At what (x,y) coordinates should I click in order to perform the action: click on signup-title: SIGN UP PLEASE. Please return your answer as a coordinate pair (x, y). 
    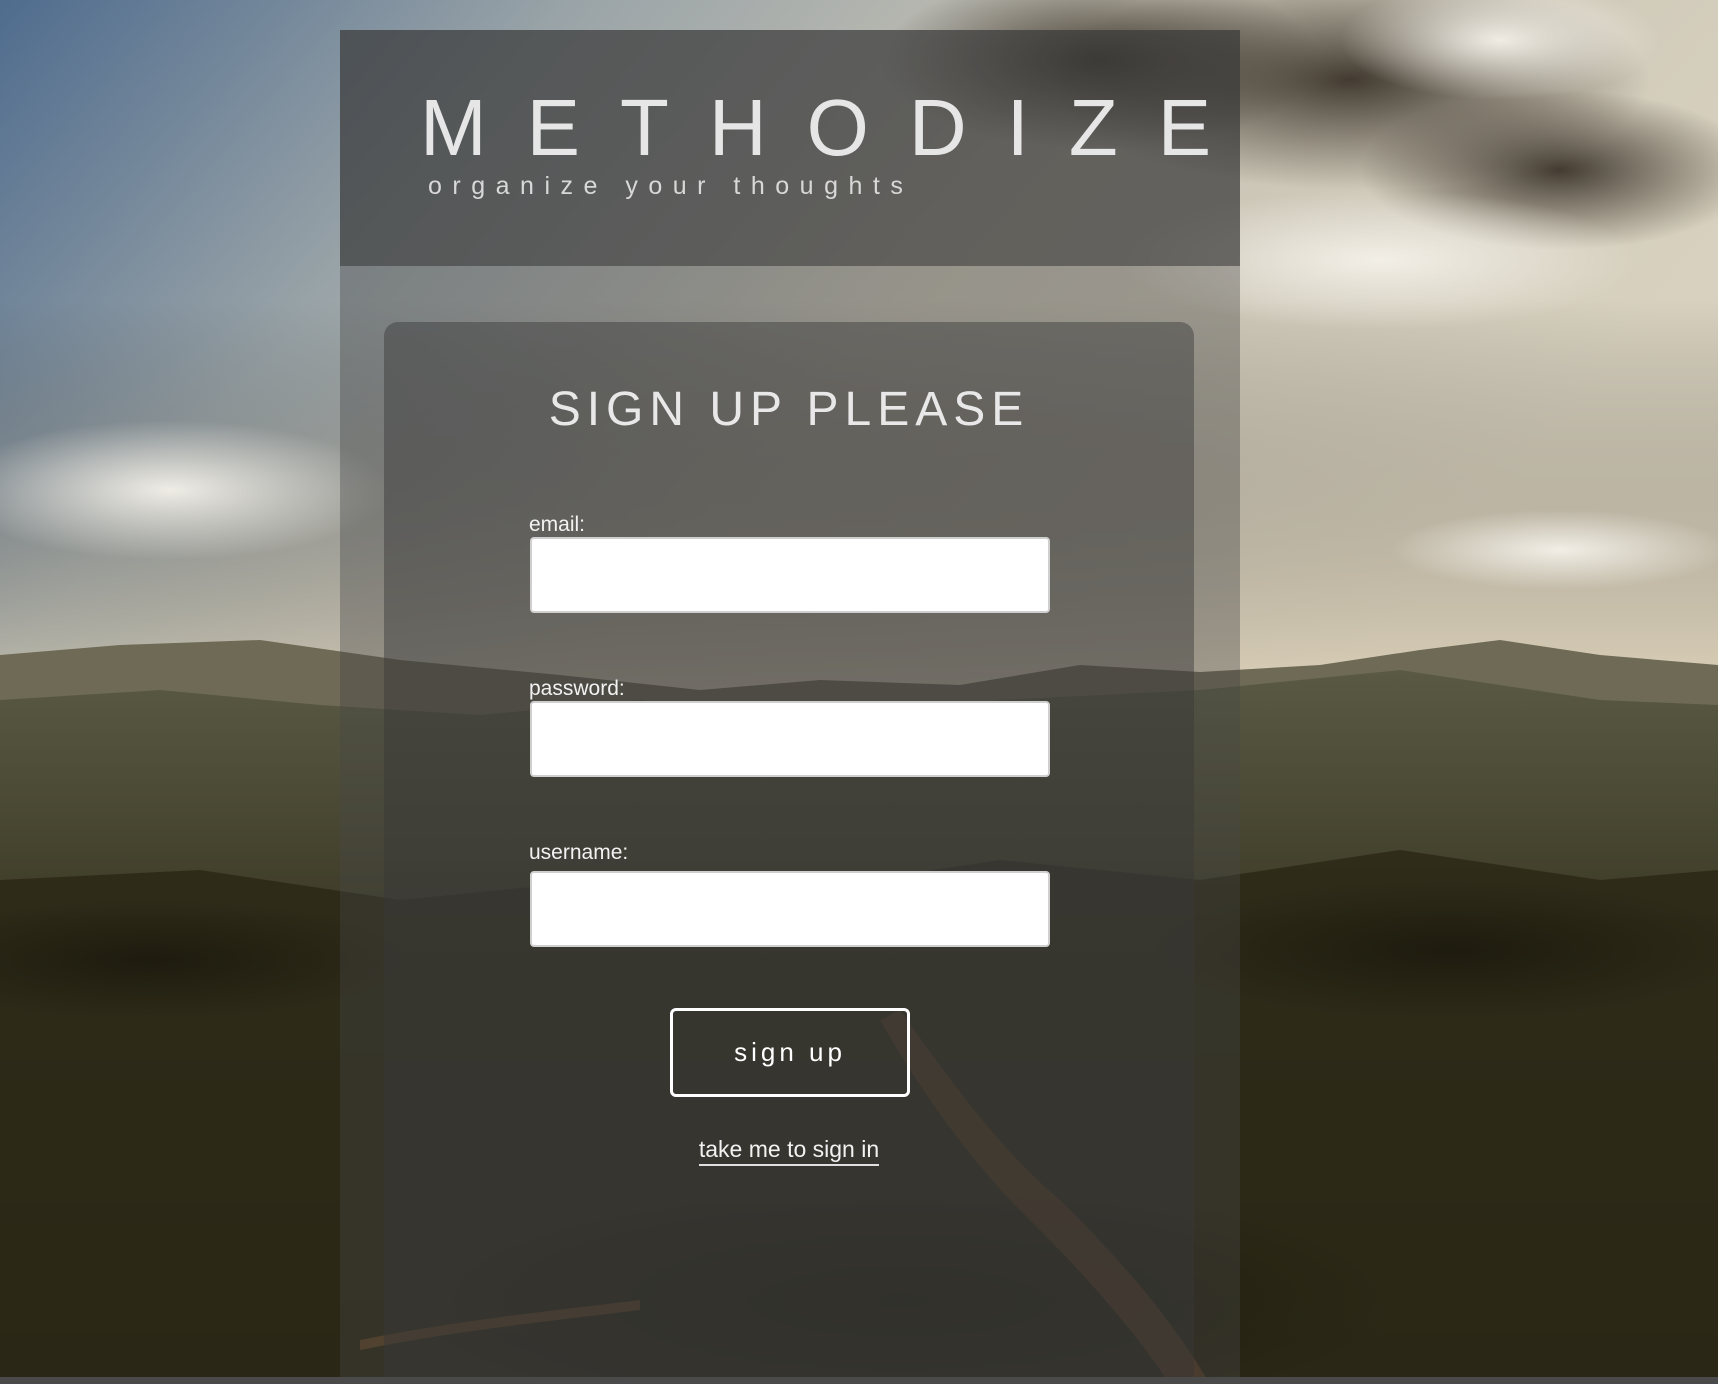
    Looking at the image, I should click on (789, 409).